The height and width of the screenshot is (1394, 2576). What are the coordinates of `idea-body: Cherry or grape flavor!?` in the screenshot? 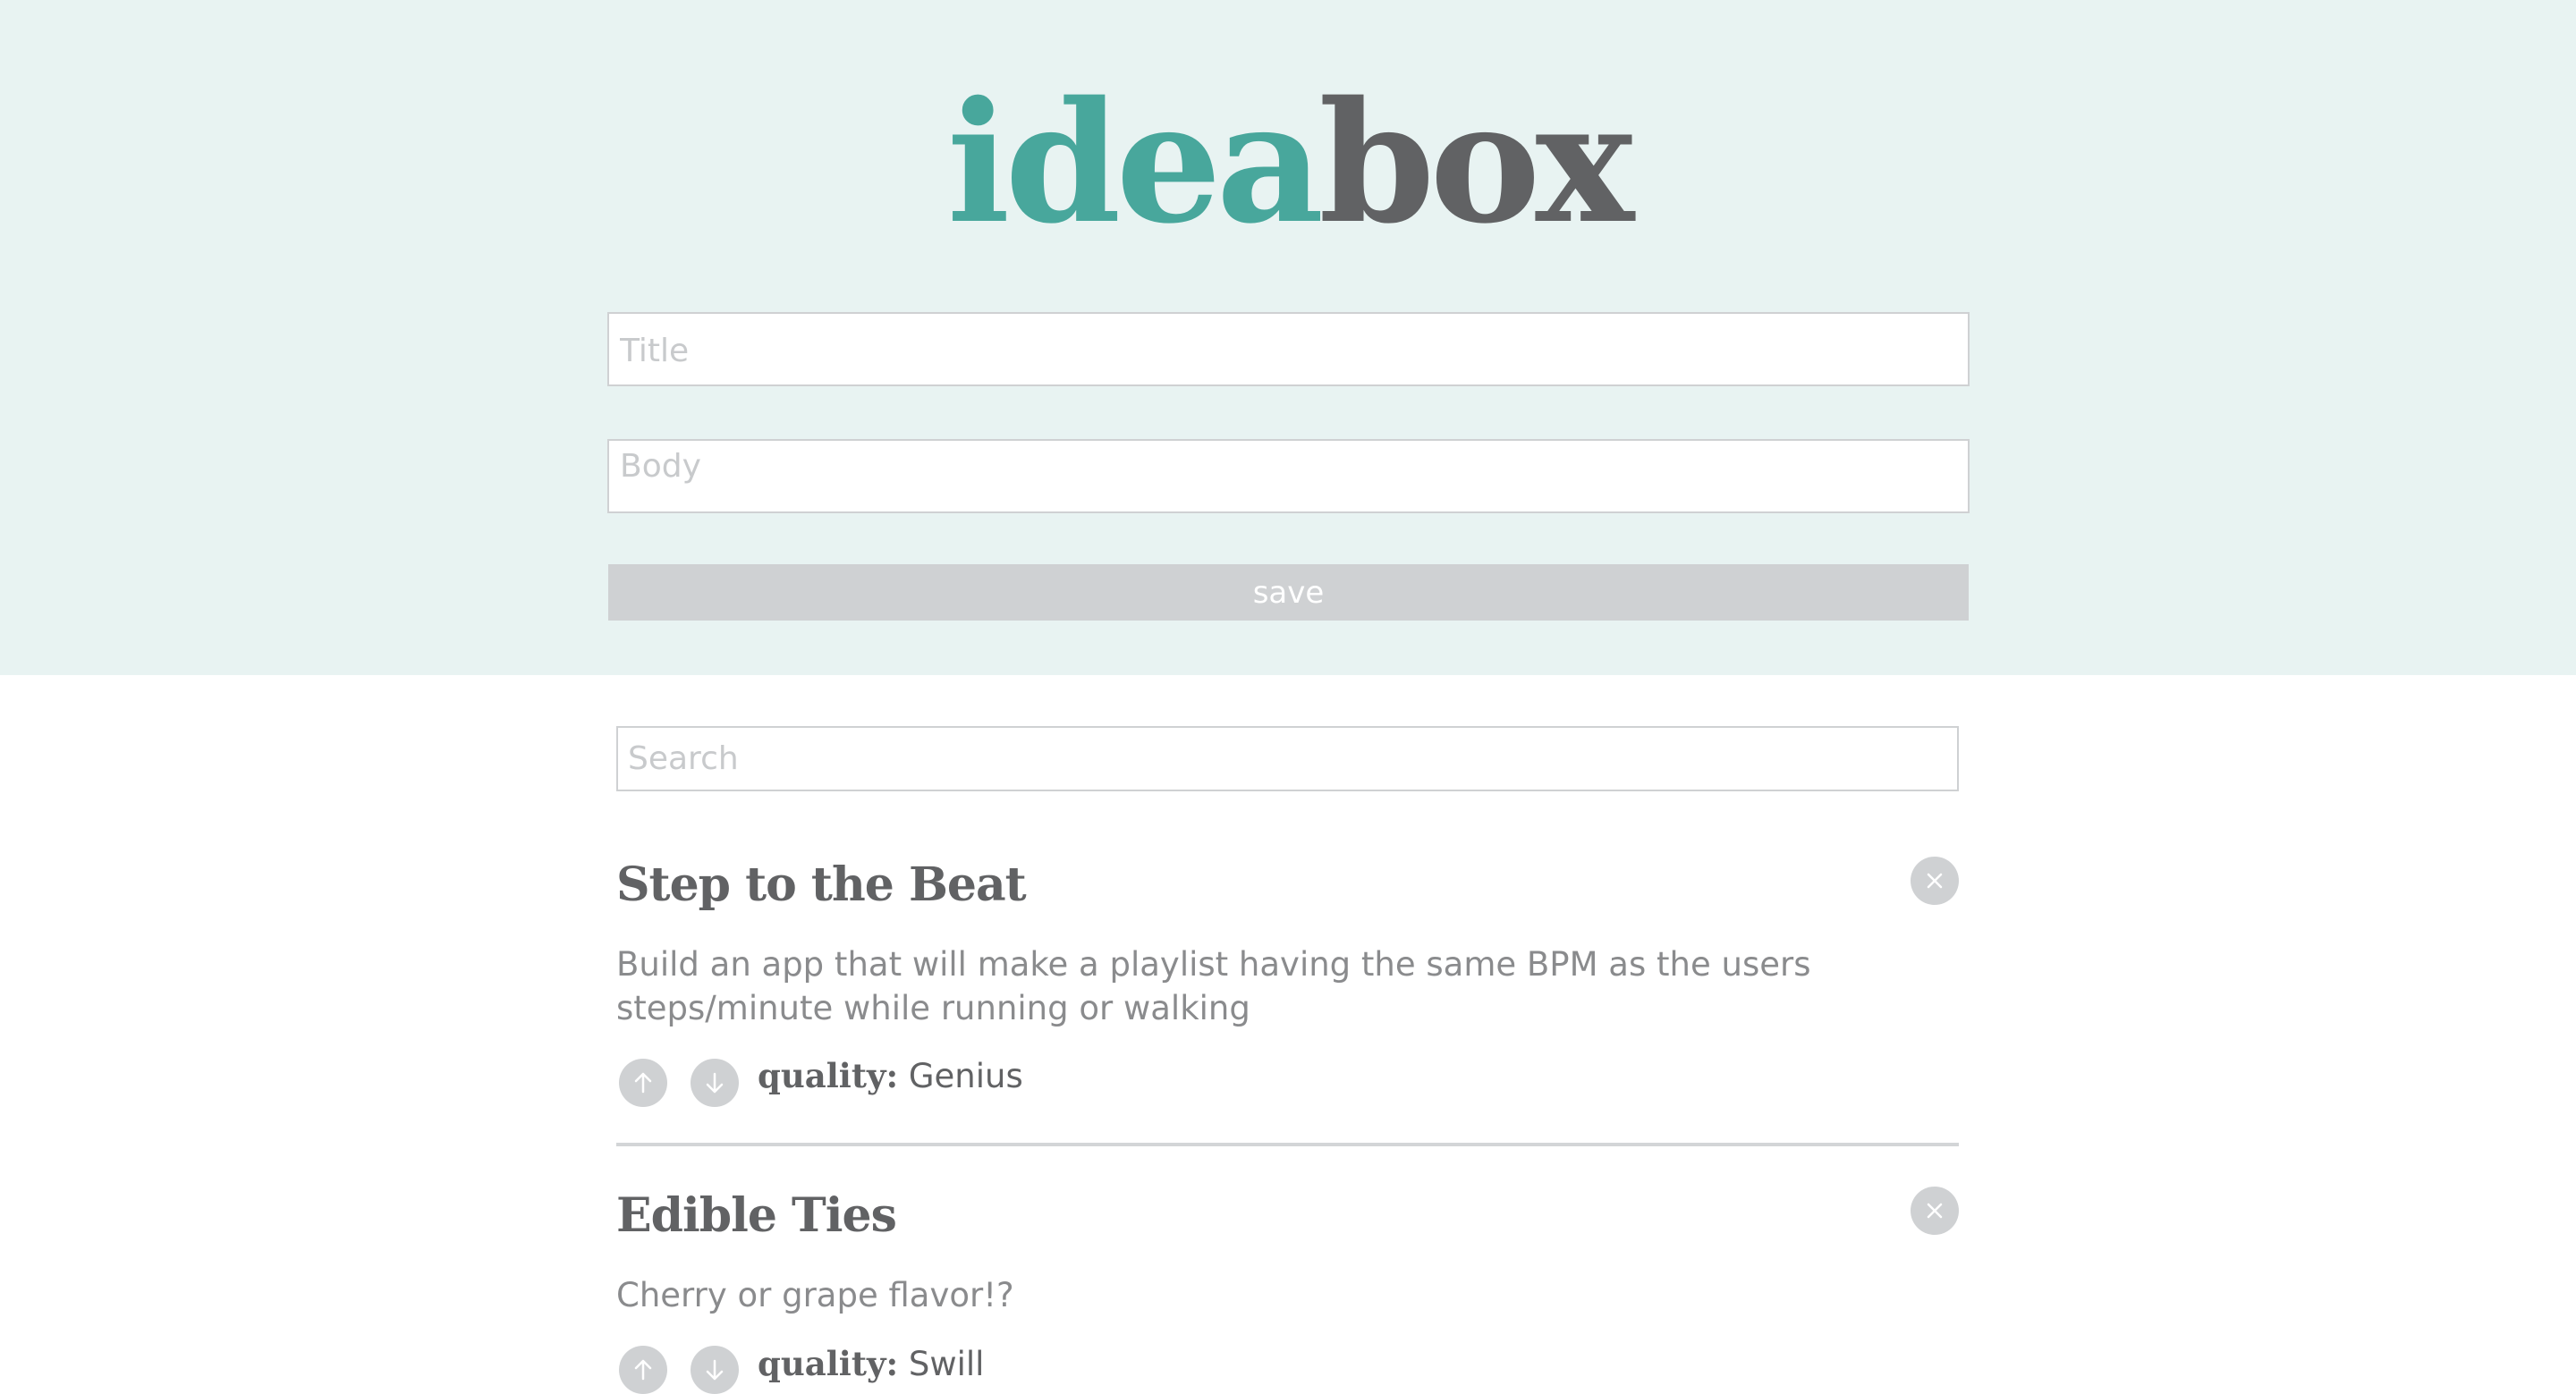 It's located at (815, 1295).